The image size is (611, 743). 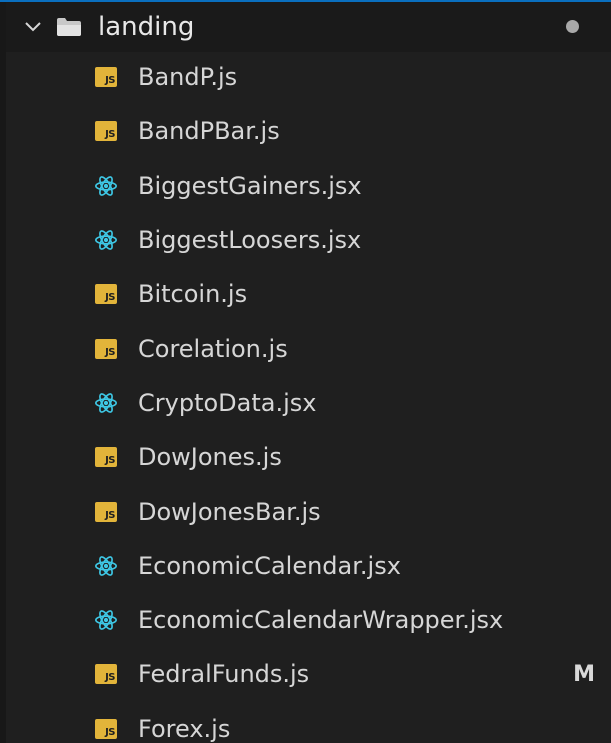 I want to click on file-item: BiggestGainers.jsx, so click(x=308, y=186).